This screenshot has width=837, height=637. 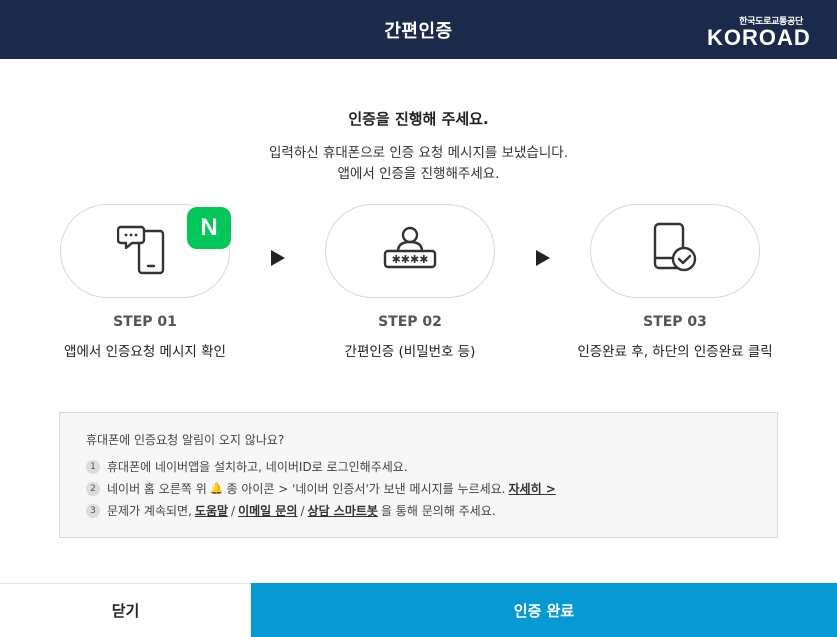 I want to click on step-2-label: STEP 02, so click(x=410, y=322).